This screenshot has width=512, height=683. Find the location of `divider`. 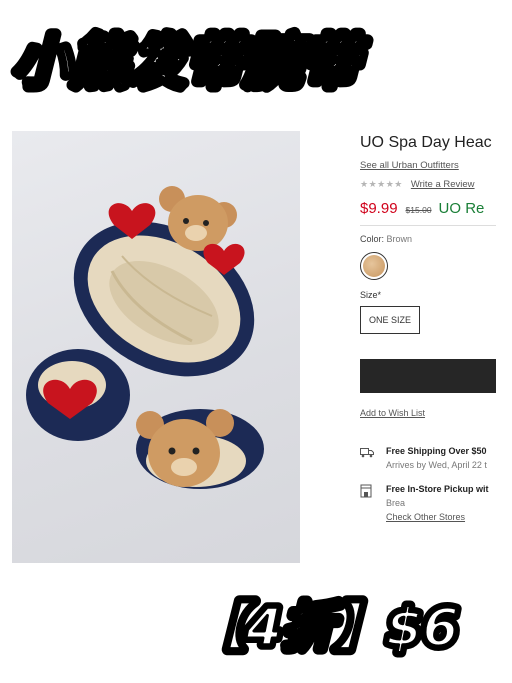

divider is located at coordinates (428, 225).